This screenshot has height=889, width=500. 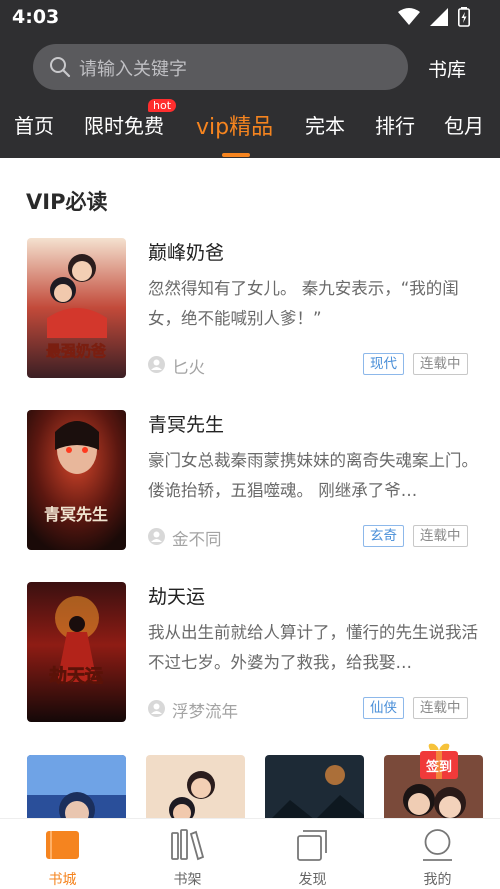 What do you see at coordinates (439, 747) in the screenshot?
I see `gift-bow-icon` at bounding box center [439, 747].